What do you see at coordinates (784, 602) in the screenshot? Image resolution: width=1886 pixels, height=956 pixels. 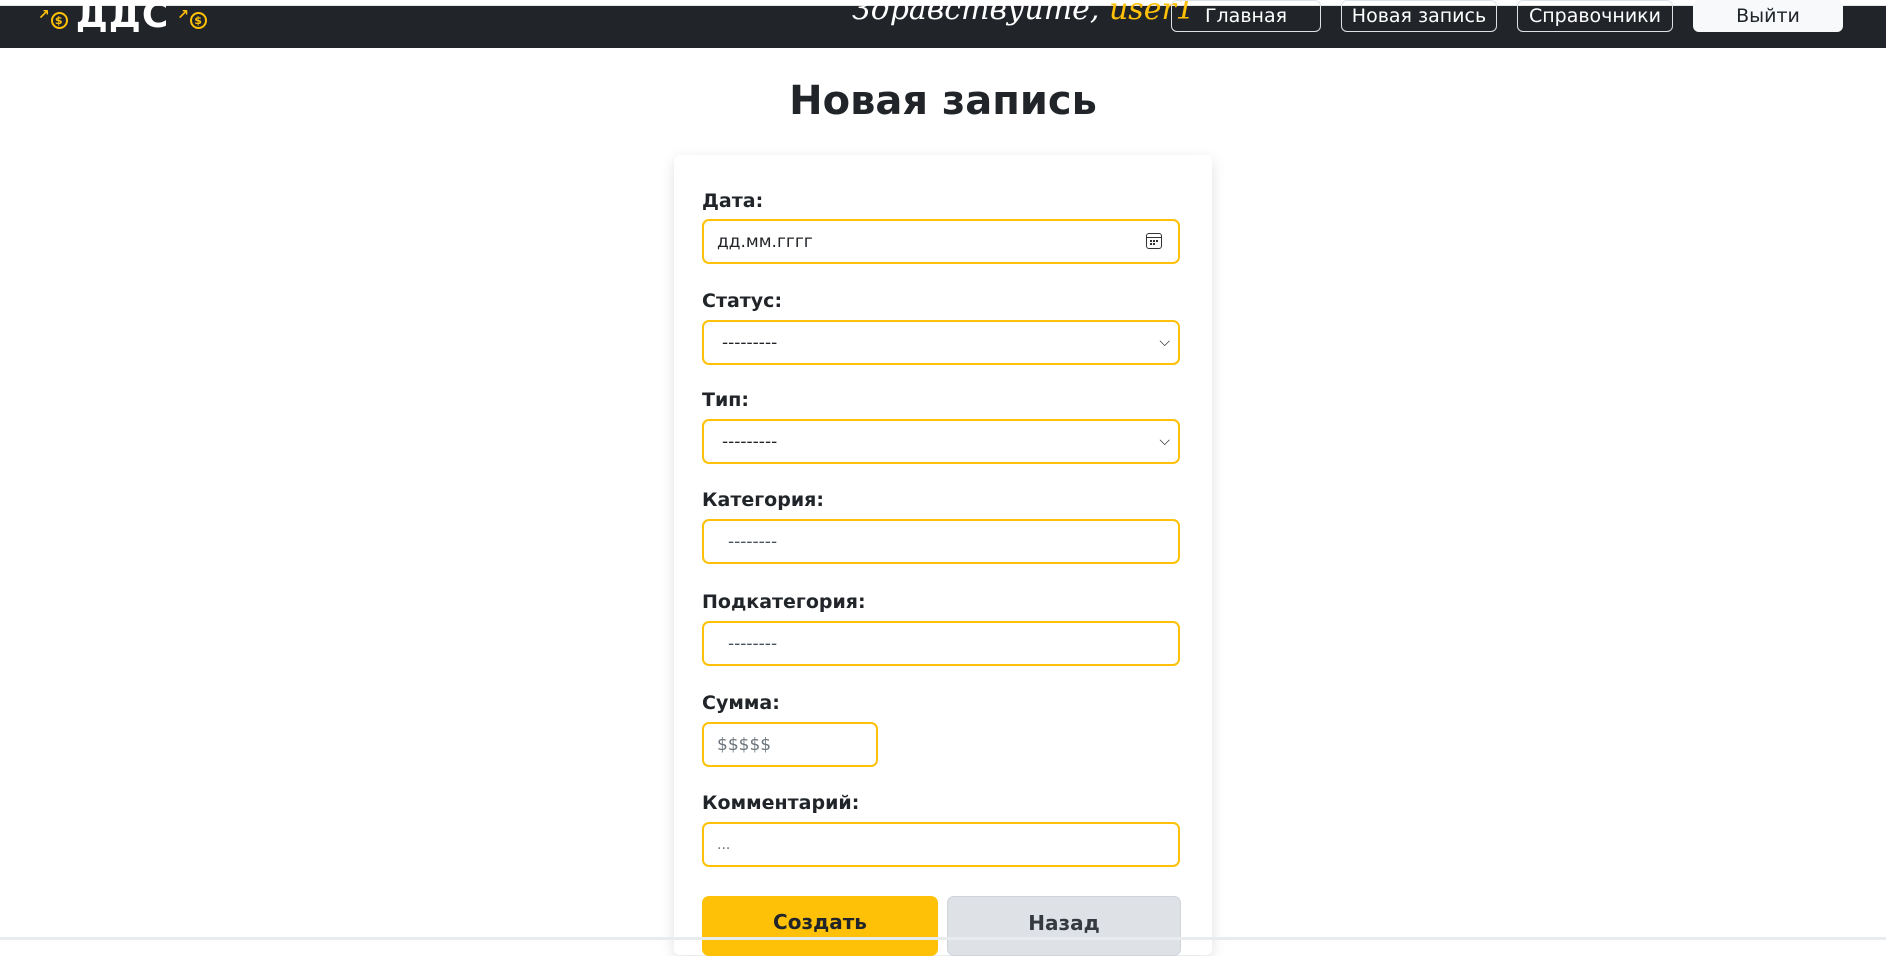 I see `subcategory-label: Подкатегория:` at bounding box center [784, 602].